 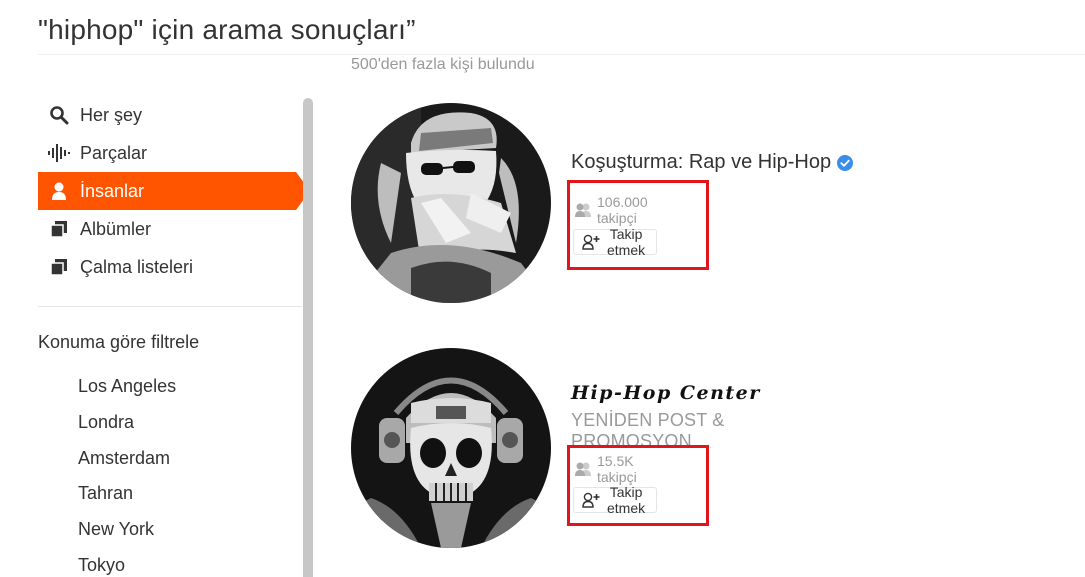 I want to click on sidebar-item-people: İnsanlar, so click(x=174, y=191).